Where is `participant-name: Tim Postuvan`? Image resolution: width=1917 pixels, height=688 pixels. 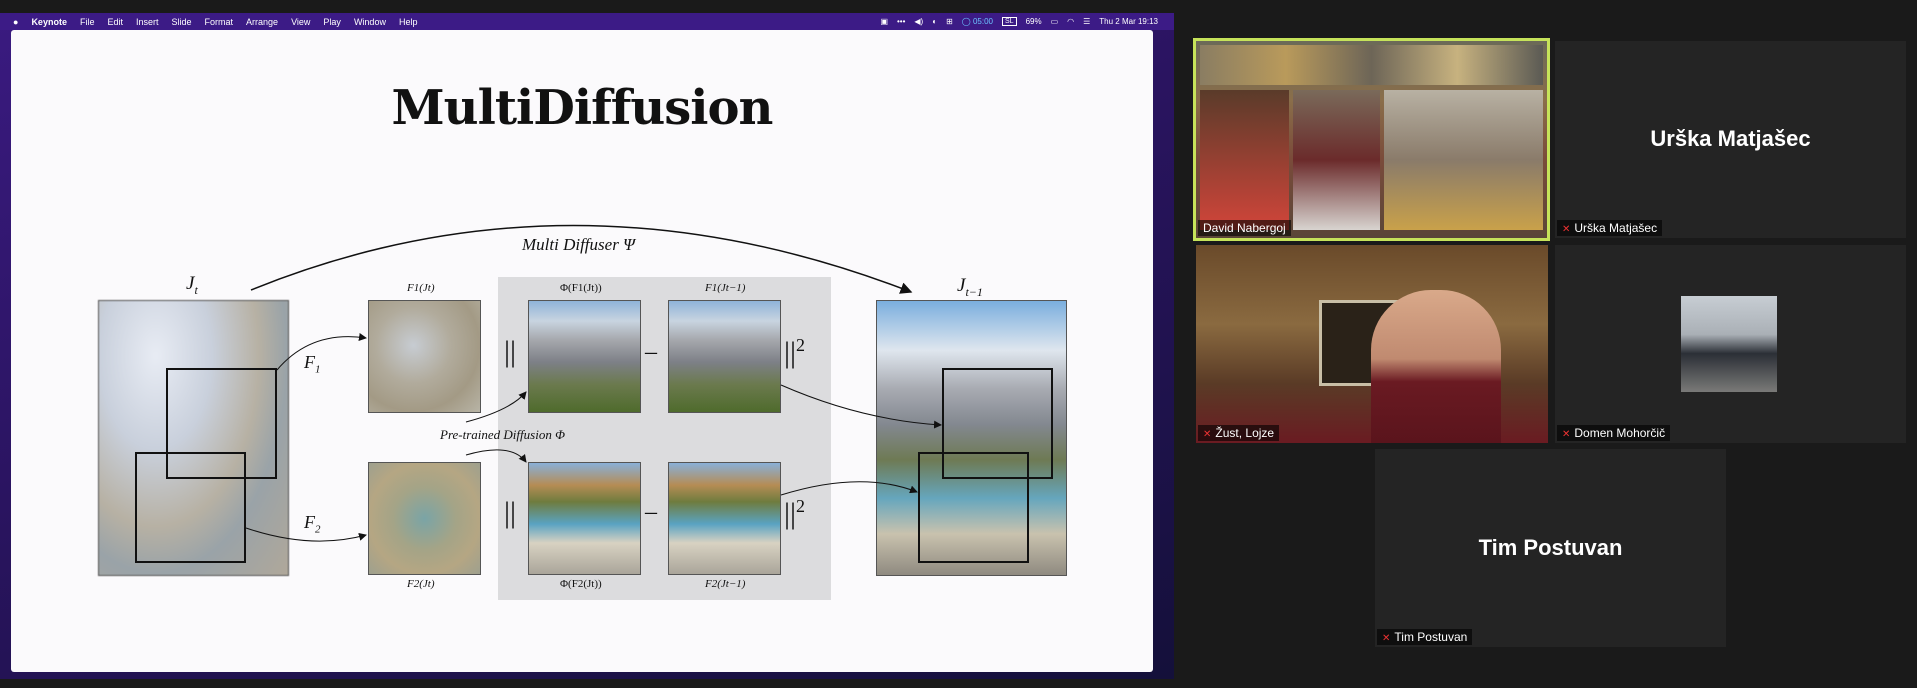 participant-name: Tim Postuvan is located at coordinates (1431, 637).